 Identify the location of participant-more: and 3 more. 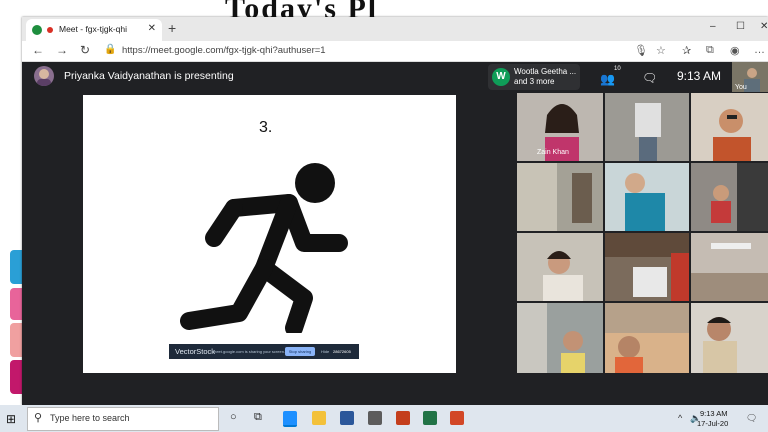
(534, 81).